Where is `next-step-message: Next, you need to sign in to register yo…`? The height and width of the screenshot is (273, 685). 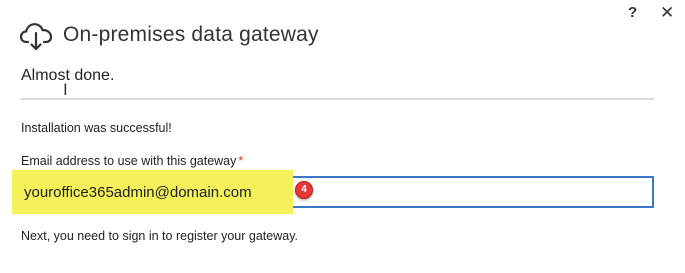
next-step-message: Next, you need to sign in to register yo… is located at coordinates (160, 236).